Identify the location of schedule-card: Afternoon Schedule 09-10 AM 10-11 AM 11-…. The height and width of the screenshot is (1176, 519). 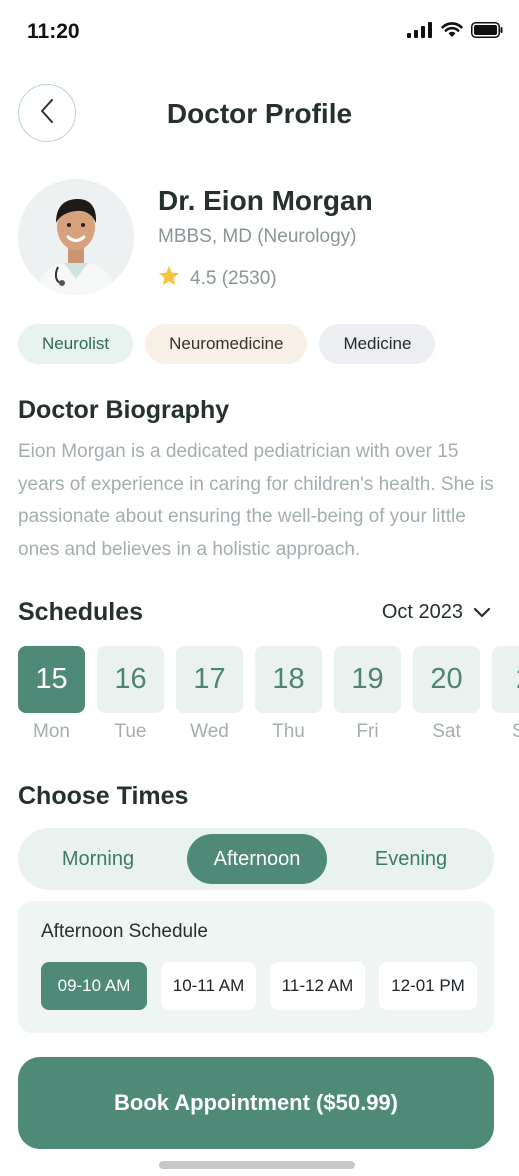
(256, 967).